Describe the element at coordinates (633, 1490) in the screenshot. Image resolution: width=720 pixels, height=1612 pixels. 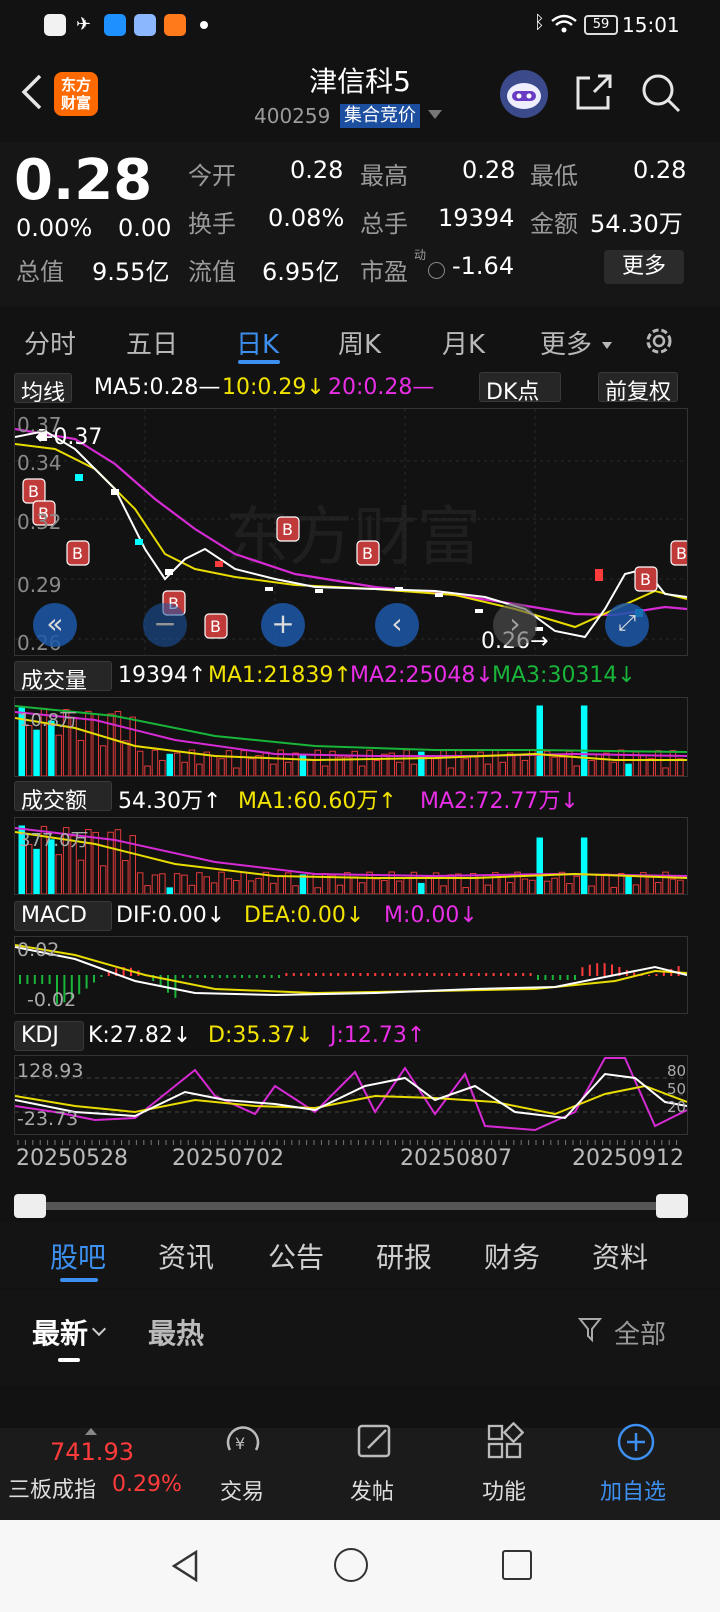
I see `add-watchlist-label: 加自选` at that location.